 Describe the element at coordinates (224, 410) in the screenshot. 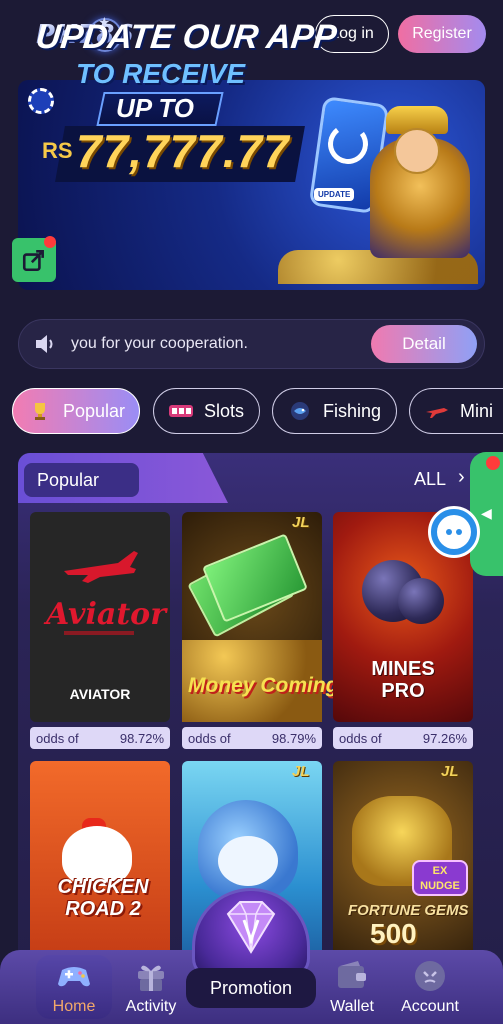

I see `tab-slots-label: Slots` at that location.